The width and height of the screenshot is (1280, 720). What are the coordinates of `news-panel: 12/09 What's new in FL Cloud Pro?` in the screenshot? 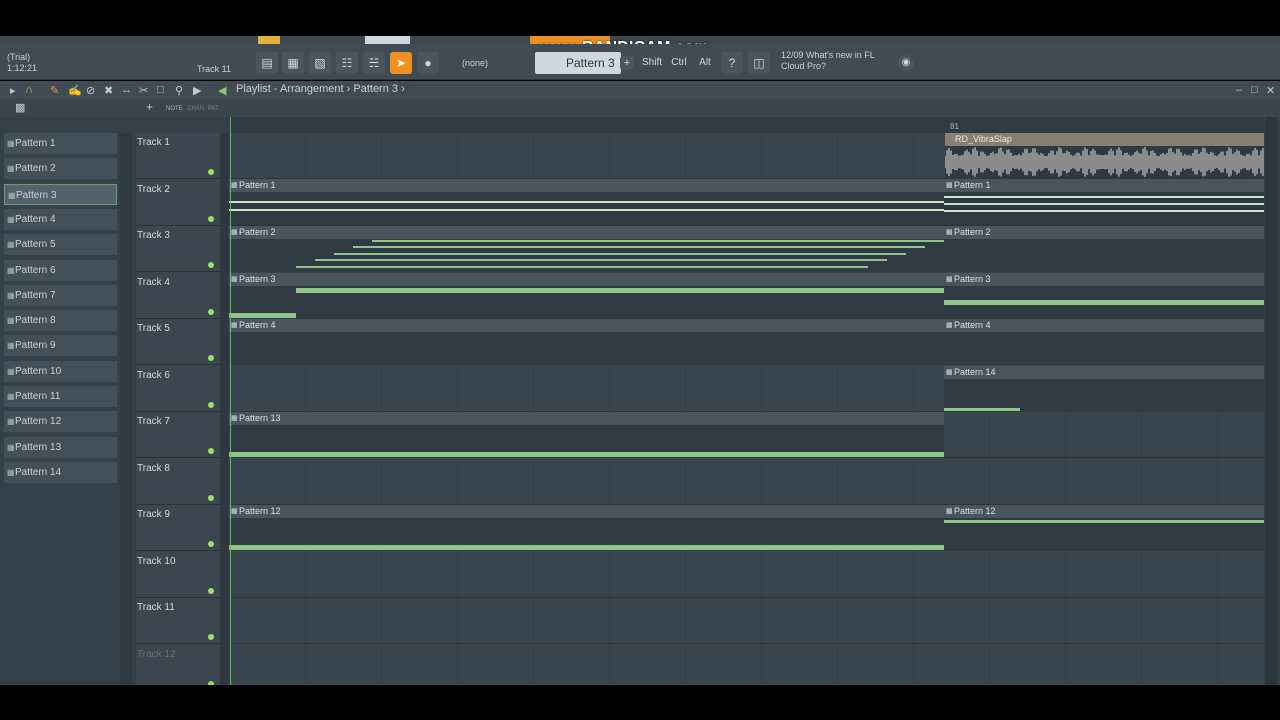 It's located at (828, 61).